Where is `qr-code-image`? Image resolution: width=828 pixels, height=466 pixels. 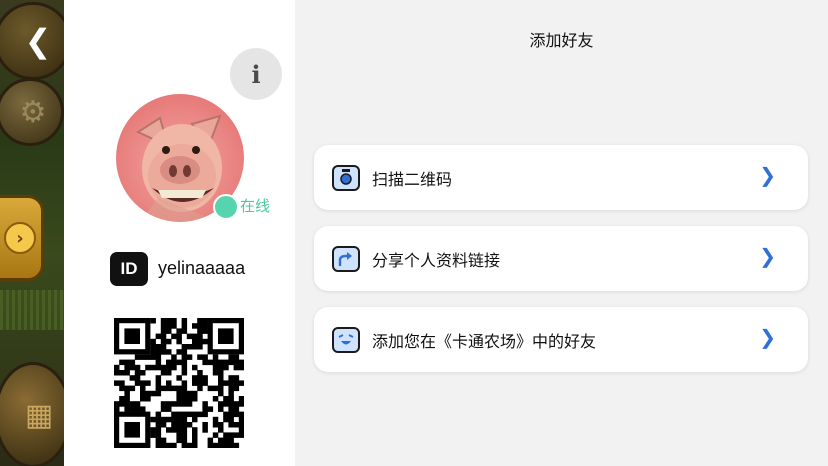
qr-code-image is located at coordinates (179, 383).